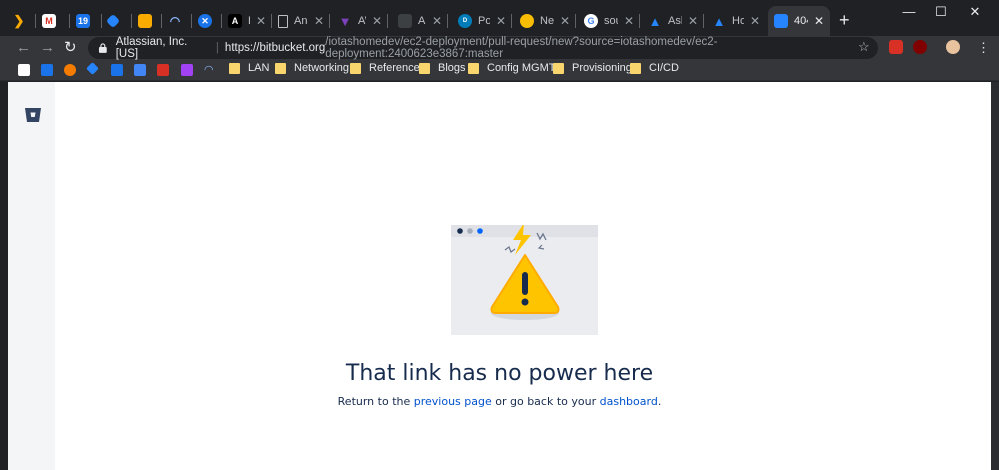 The height and width of the screenshot is (470, 999). I want to click on avatar, so click(953, 47).